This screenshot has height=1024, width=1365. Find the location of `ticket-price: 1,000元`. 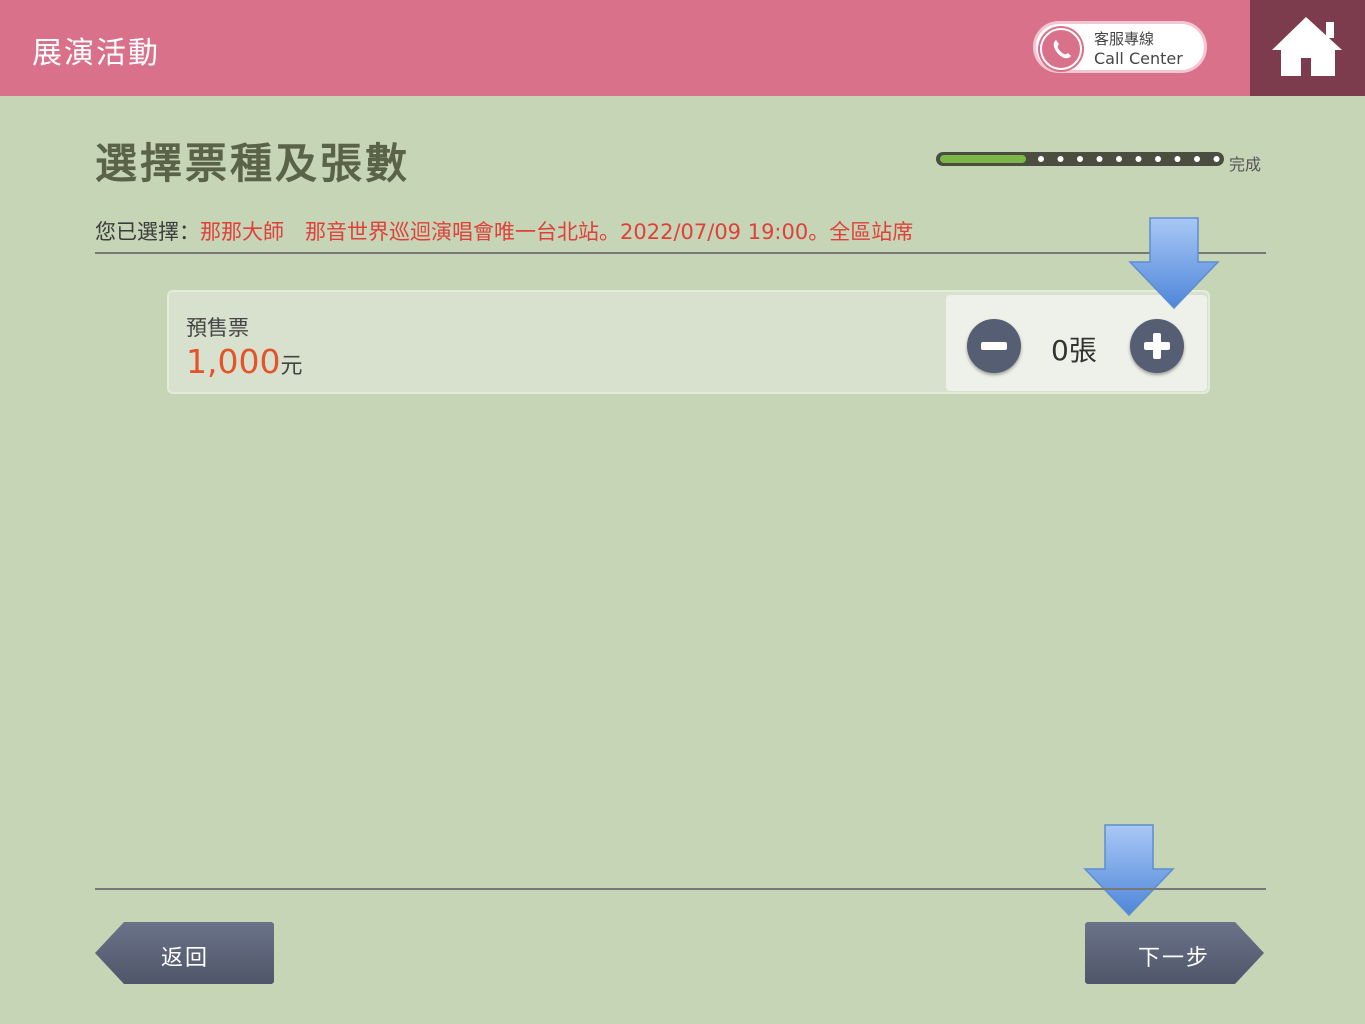

ticket-price: 1,000元 is located at coordinates (244, 361).